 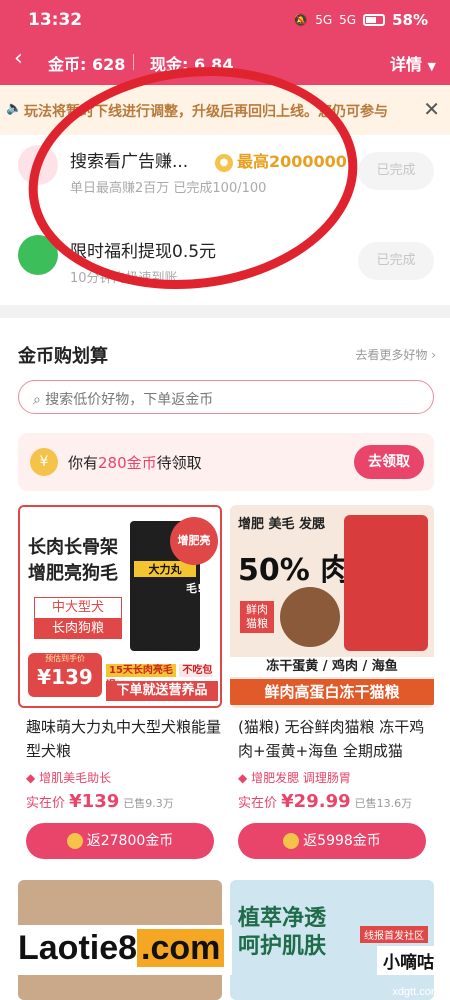 I want to click on detail-label: 详情, so click(x=405, y=64).